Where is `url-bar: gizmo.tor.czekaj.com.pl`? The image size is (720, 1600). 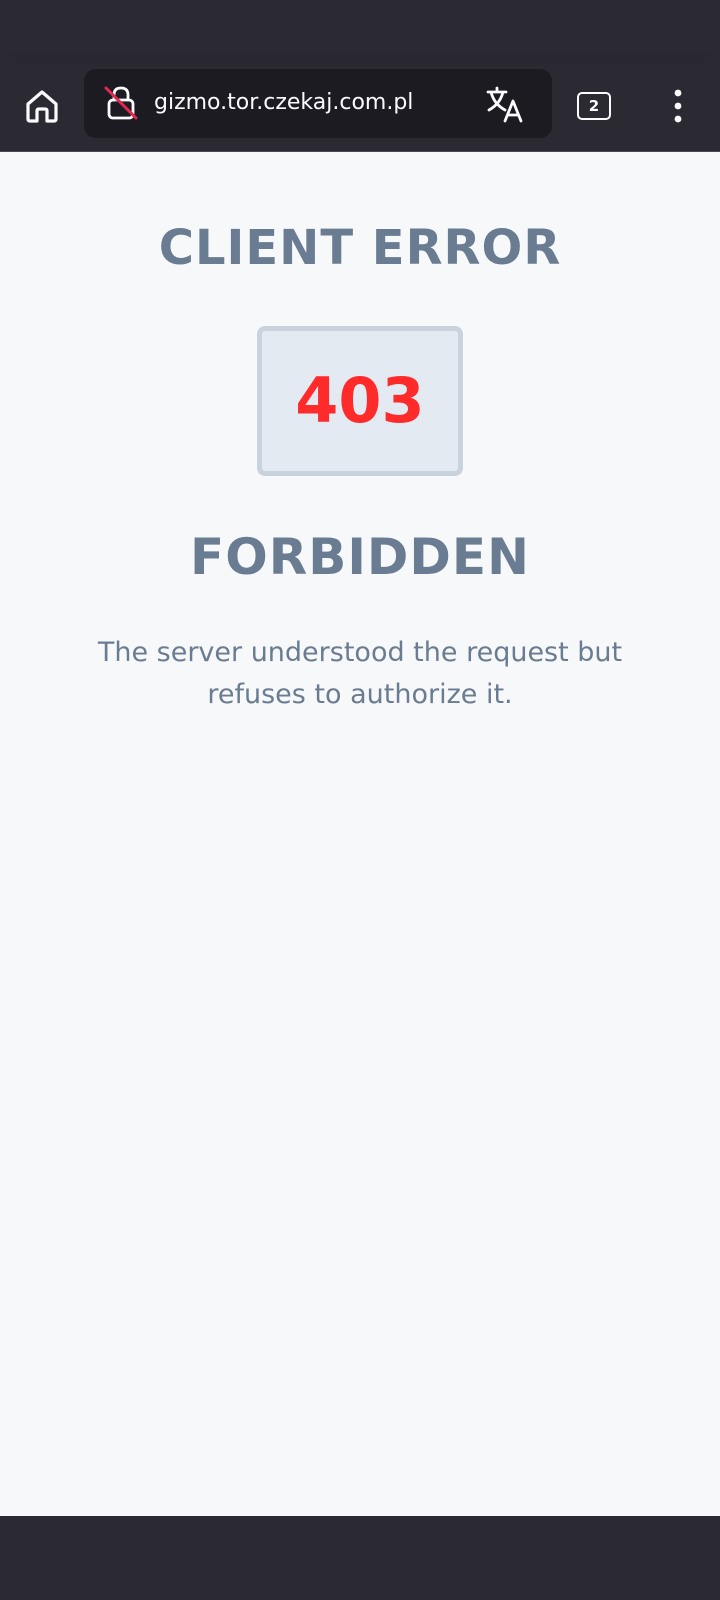
url-bar: gizmo.tor.czekaj.com.pl is located at coordinates (318, 103).